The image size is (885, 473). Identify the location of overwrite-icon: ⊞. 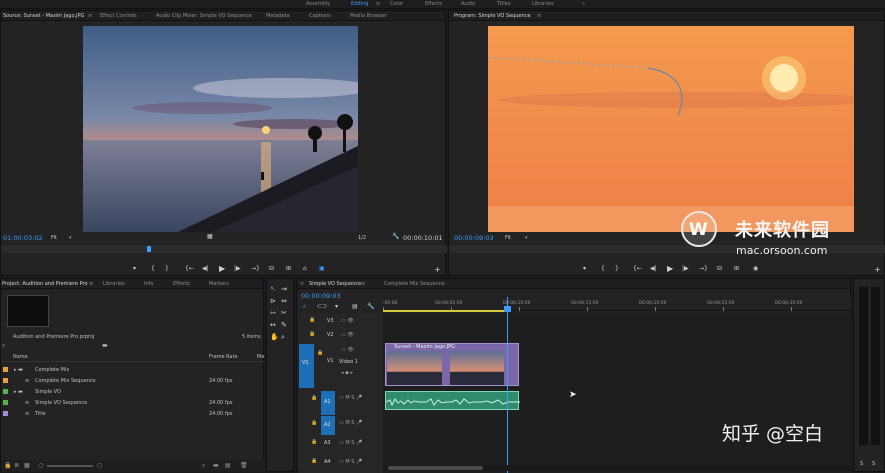
(288, 268).